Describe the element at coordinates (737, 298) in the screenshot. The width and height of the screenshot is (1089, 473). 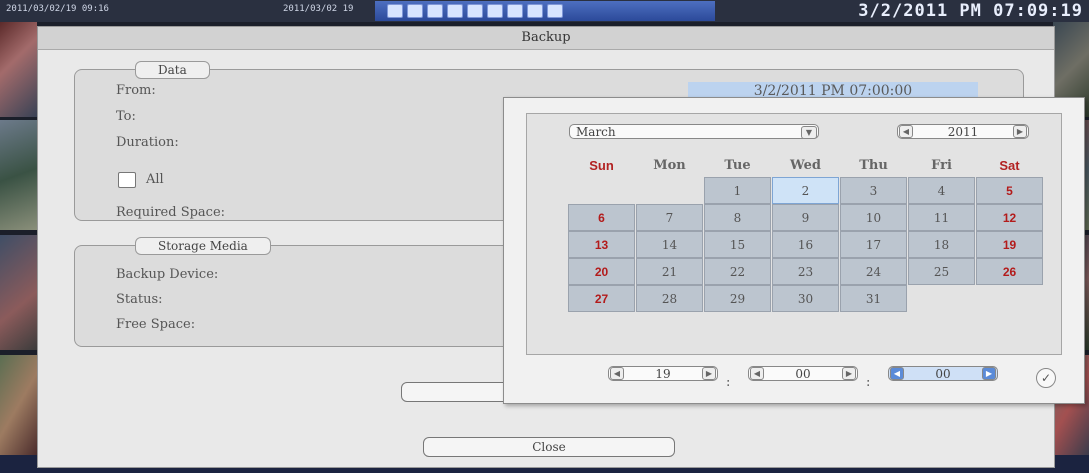
I see `calendar-day-cell: 29` at that location.